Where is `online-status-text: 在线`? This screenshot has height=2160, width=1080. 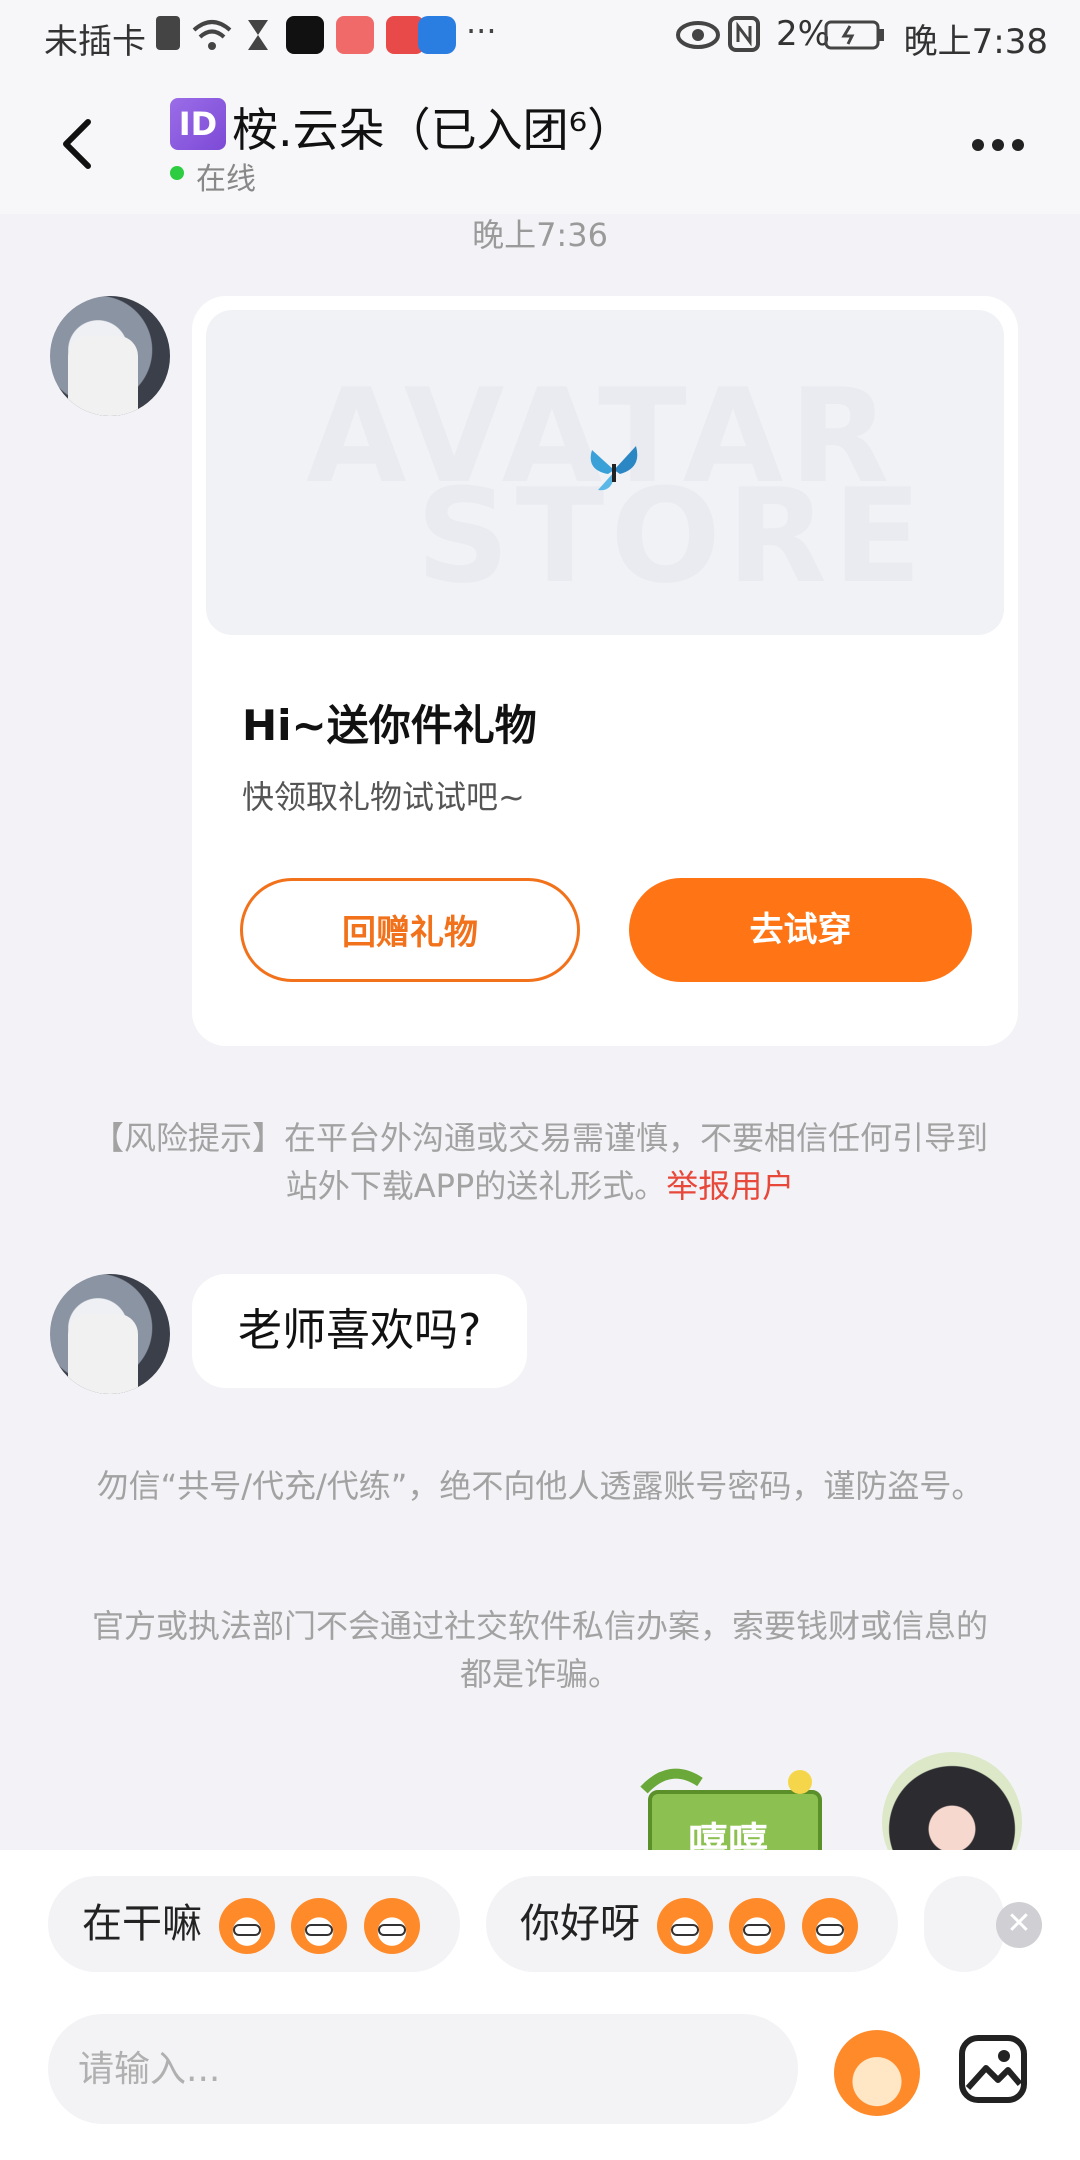
online-status-text: 在线 is located at coordinates (226, 179).